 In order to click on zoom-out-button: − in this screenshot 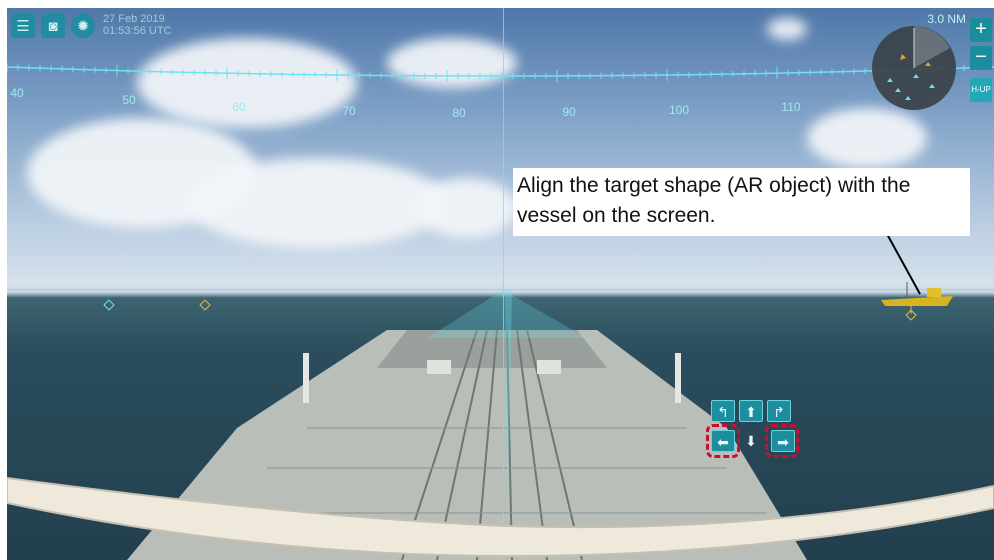, I will do `click(981, 58)`.